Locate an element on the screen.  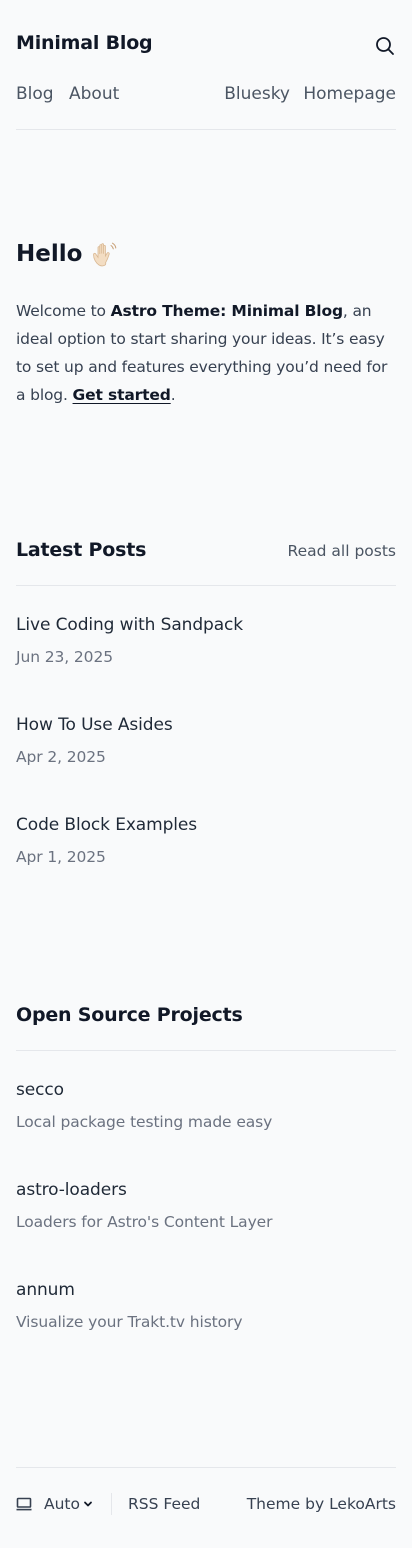
site-footer: Auto RSS Feed Theme by LekoArts is located at coordinates (206, 1502).